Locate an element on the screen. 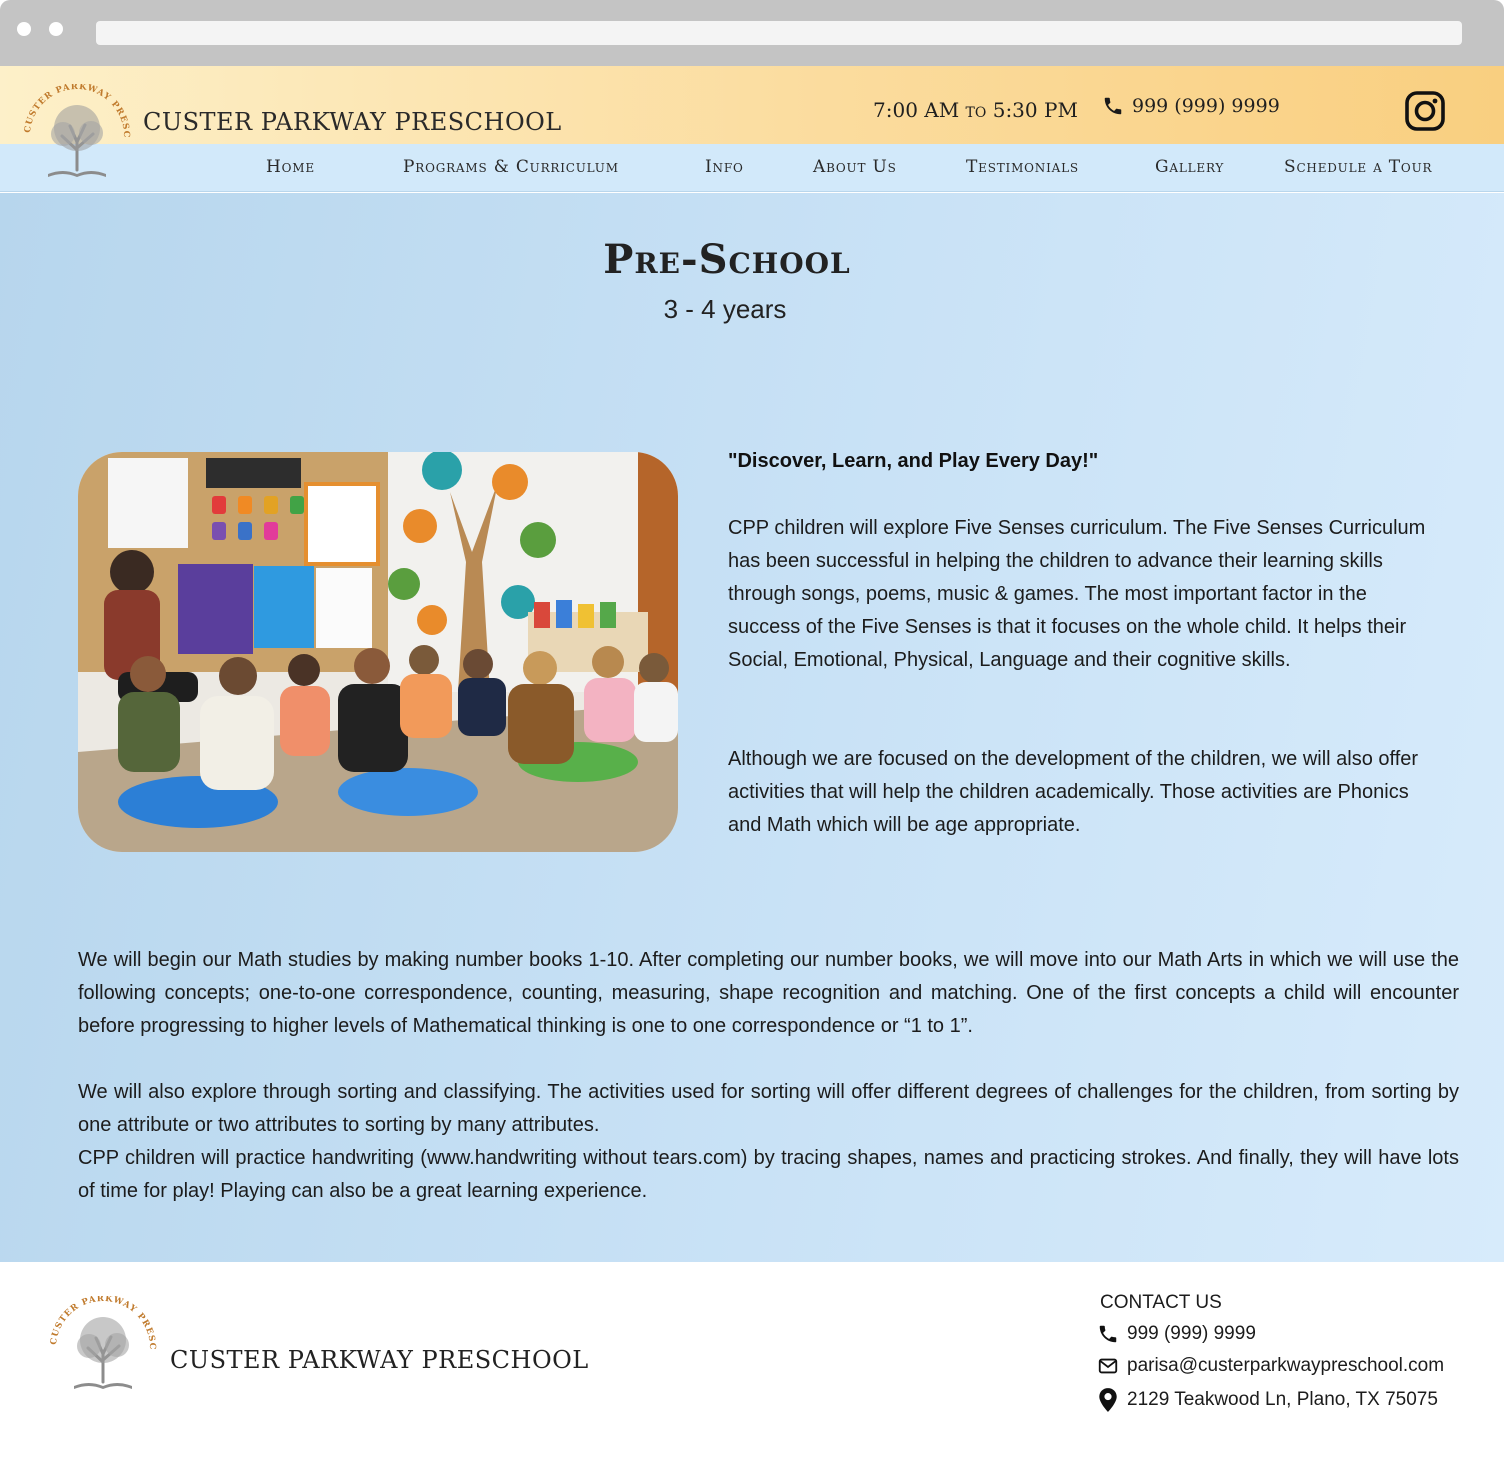 The height and width of the screenshot is (1462, 1504). contact-email-address: parisa@custerparkwaypreschool.com is located at coordinates (1285, 1366).